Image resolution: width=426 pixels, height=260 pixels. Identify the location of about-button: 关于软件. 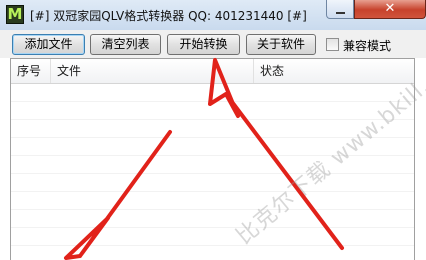
(281, 44).